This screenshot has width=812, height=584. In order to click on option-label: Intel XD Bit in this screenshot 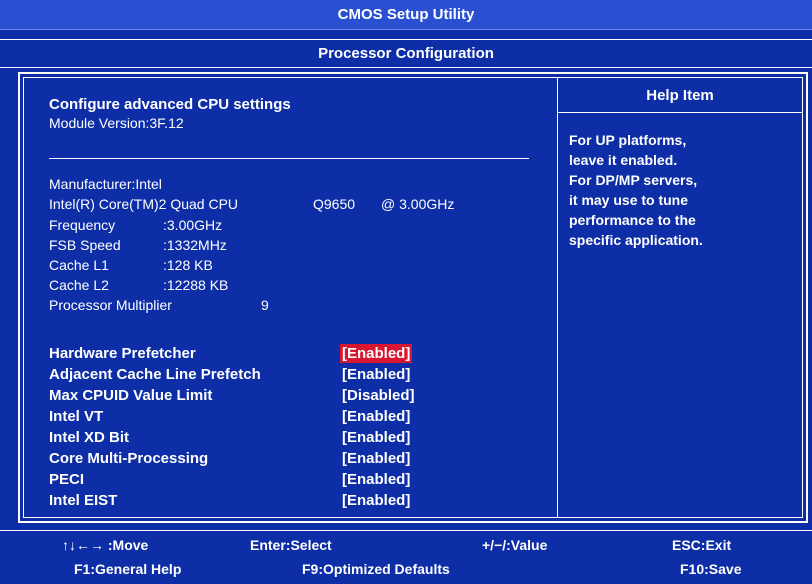, I will do `click(89, 437)`.